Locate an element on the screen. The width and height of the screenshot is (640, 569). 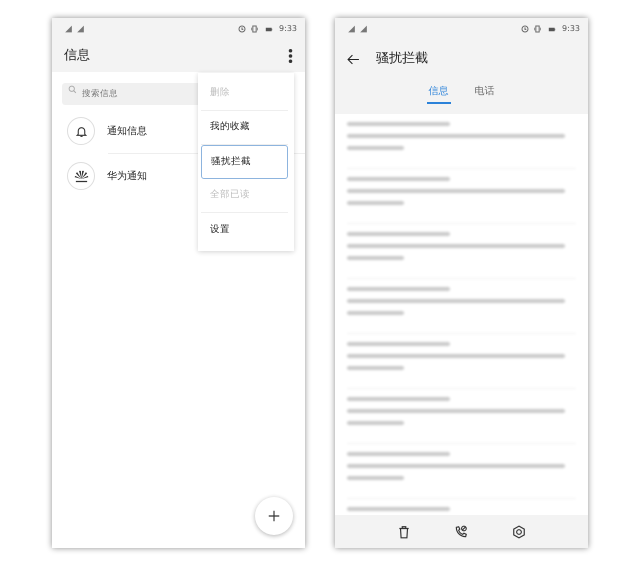
screen-title: 骚扰拦截 is located at coordinates (402, 59).